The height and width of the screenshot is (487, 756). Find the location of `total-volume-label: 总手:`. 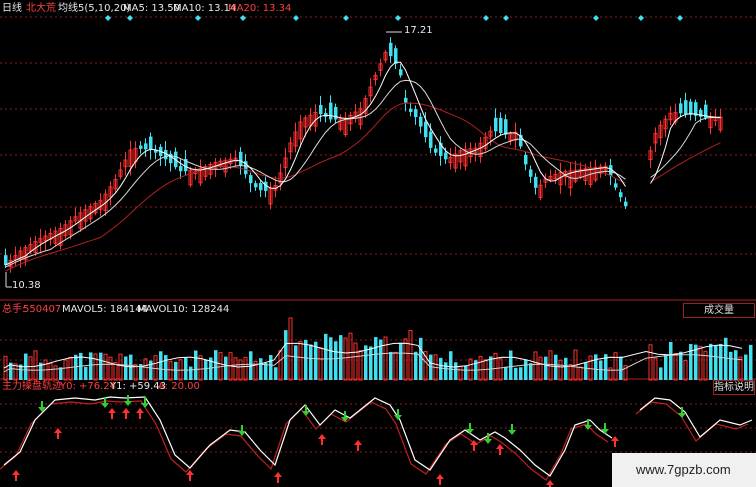

total-volume-label: 总手: is located at coordinates (14, 309).